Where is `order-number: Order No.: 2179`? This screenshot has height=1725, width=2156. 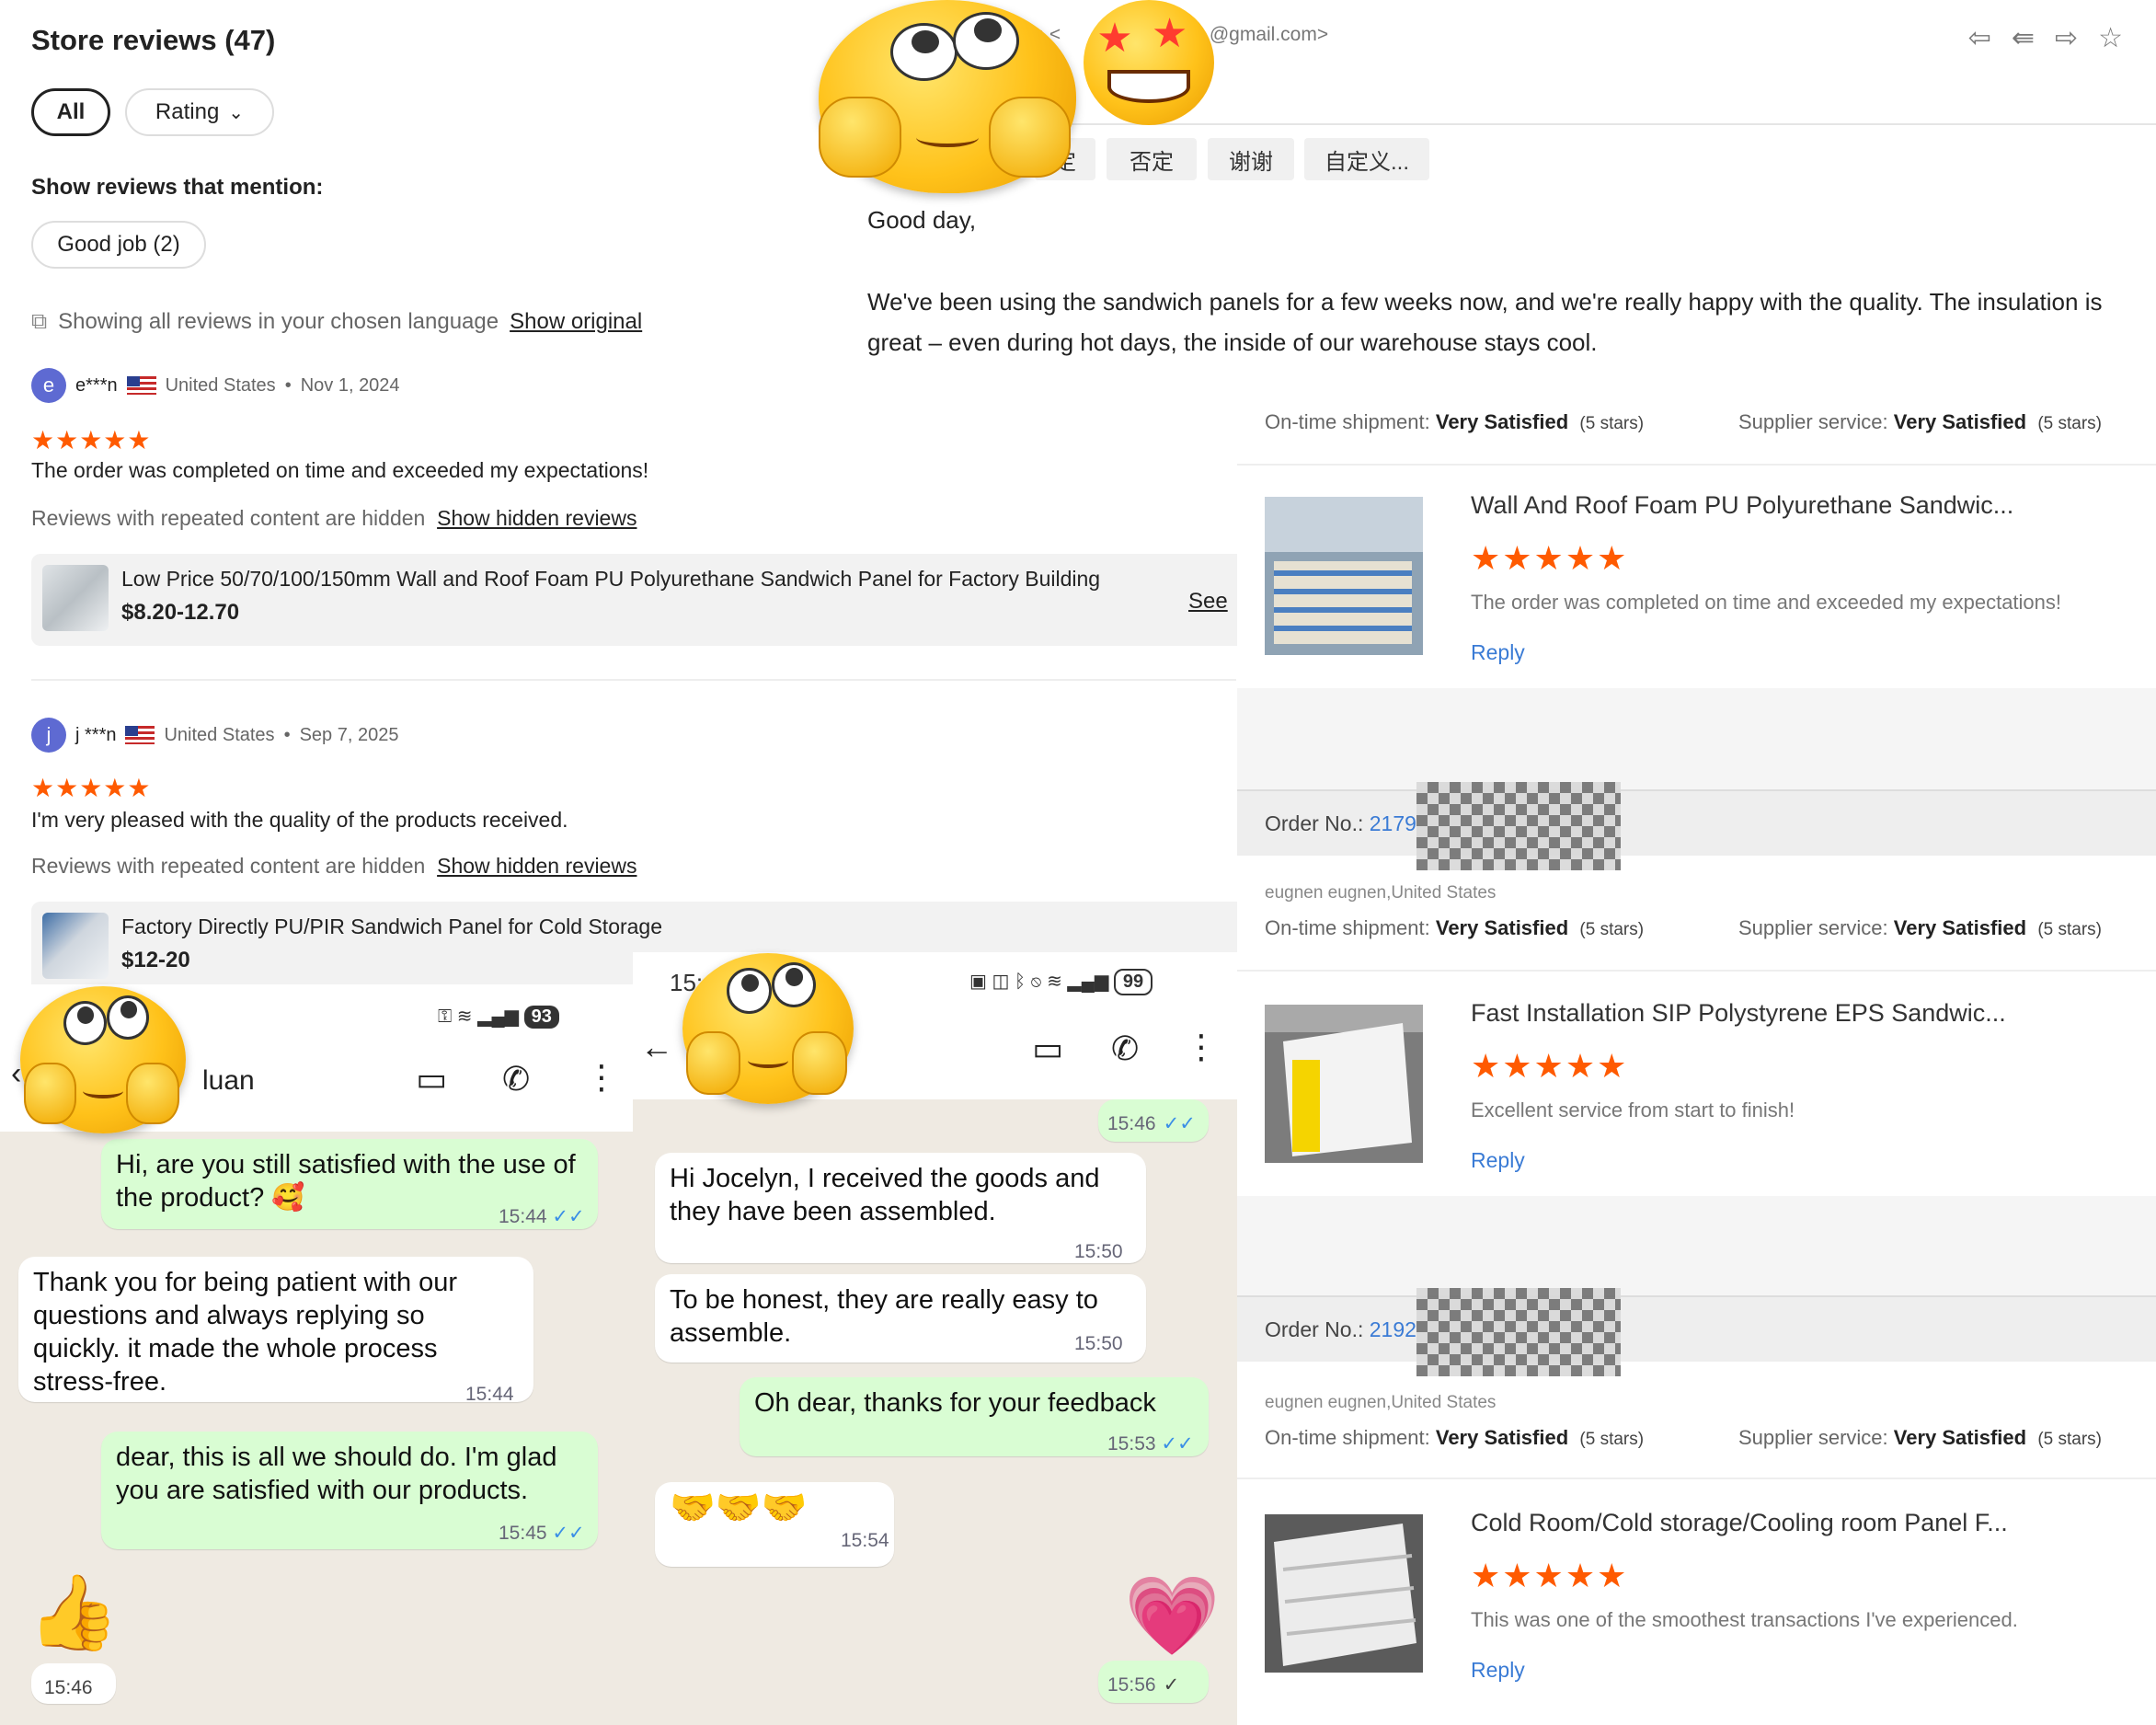 order-number: Order No.: 2179 is located at coordinates (1340, 823).